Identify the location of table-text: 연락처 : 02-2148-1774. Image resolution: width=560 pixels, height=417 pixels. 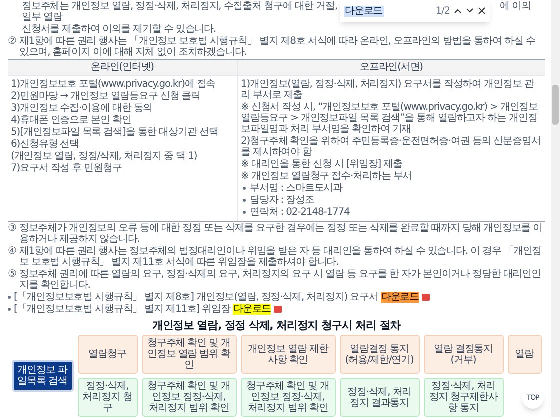
(300, 212).